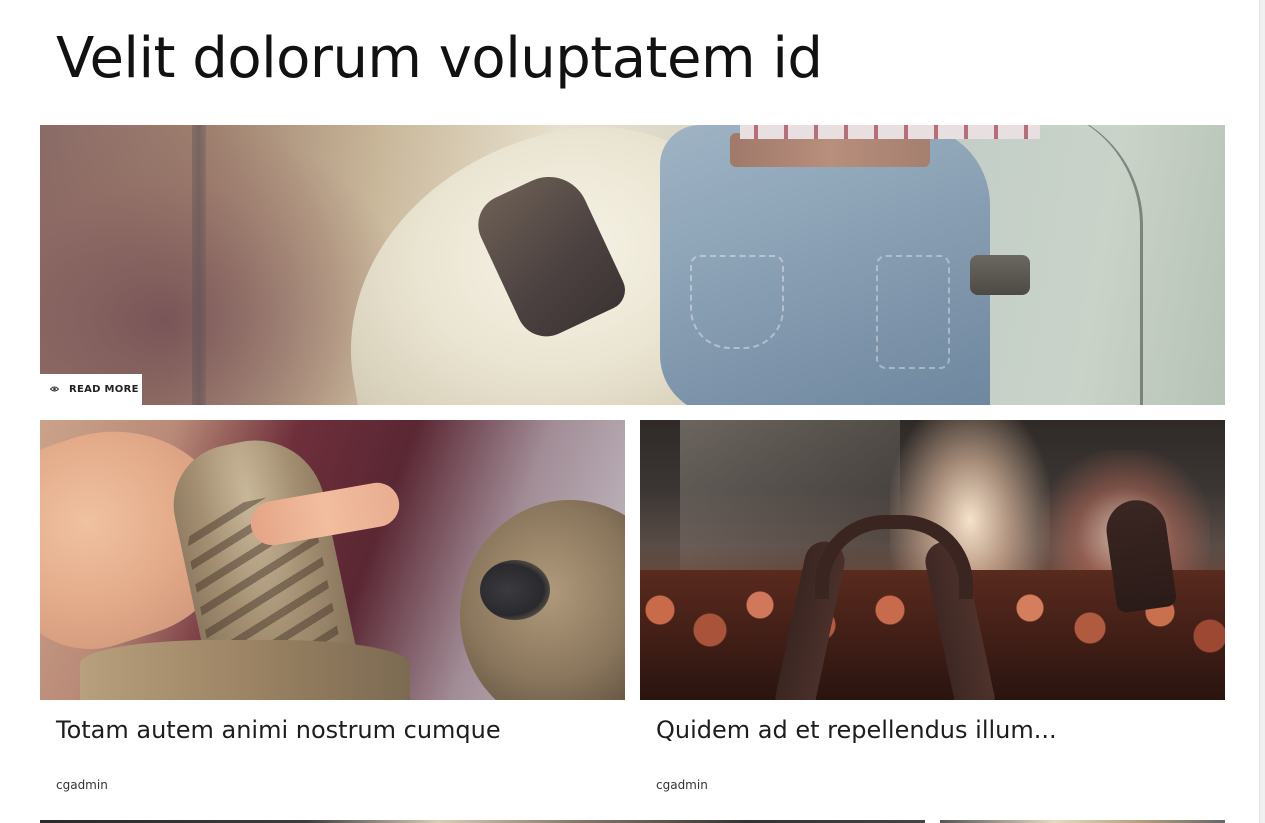 The height and width of the screenshot is (823, 1265). What do you see at coordinates (278, 730) in the screenshot?
I see `post-title: Totam autem animi nostrum cumque` at bounding box center [278, 730].